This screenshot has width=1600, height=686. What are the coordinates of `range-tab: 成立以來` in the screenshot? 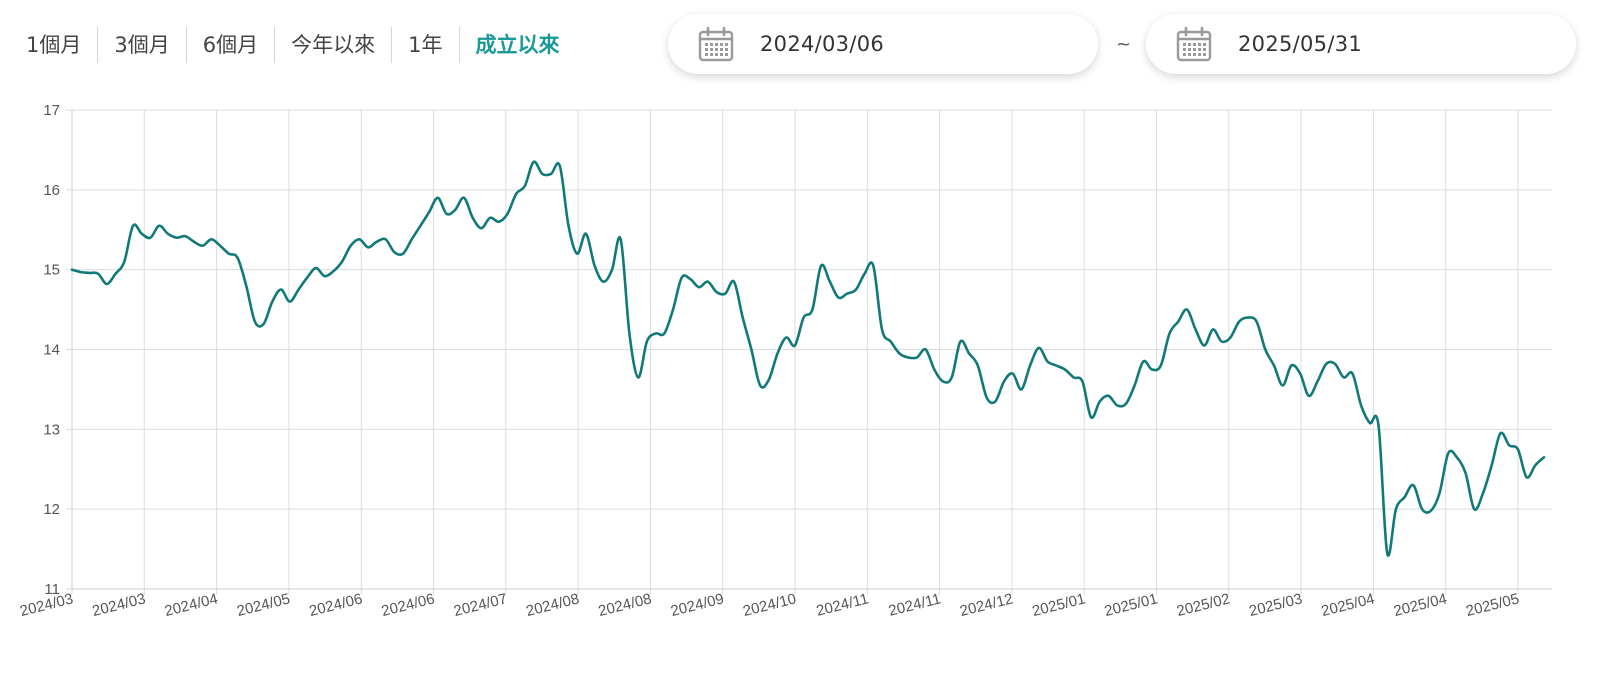 It's located at (518, 45).